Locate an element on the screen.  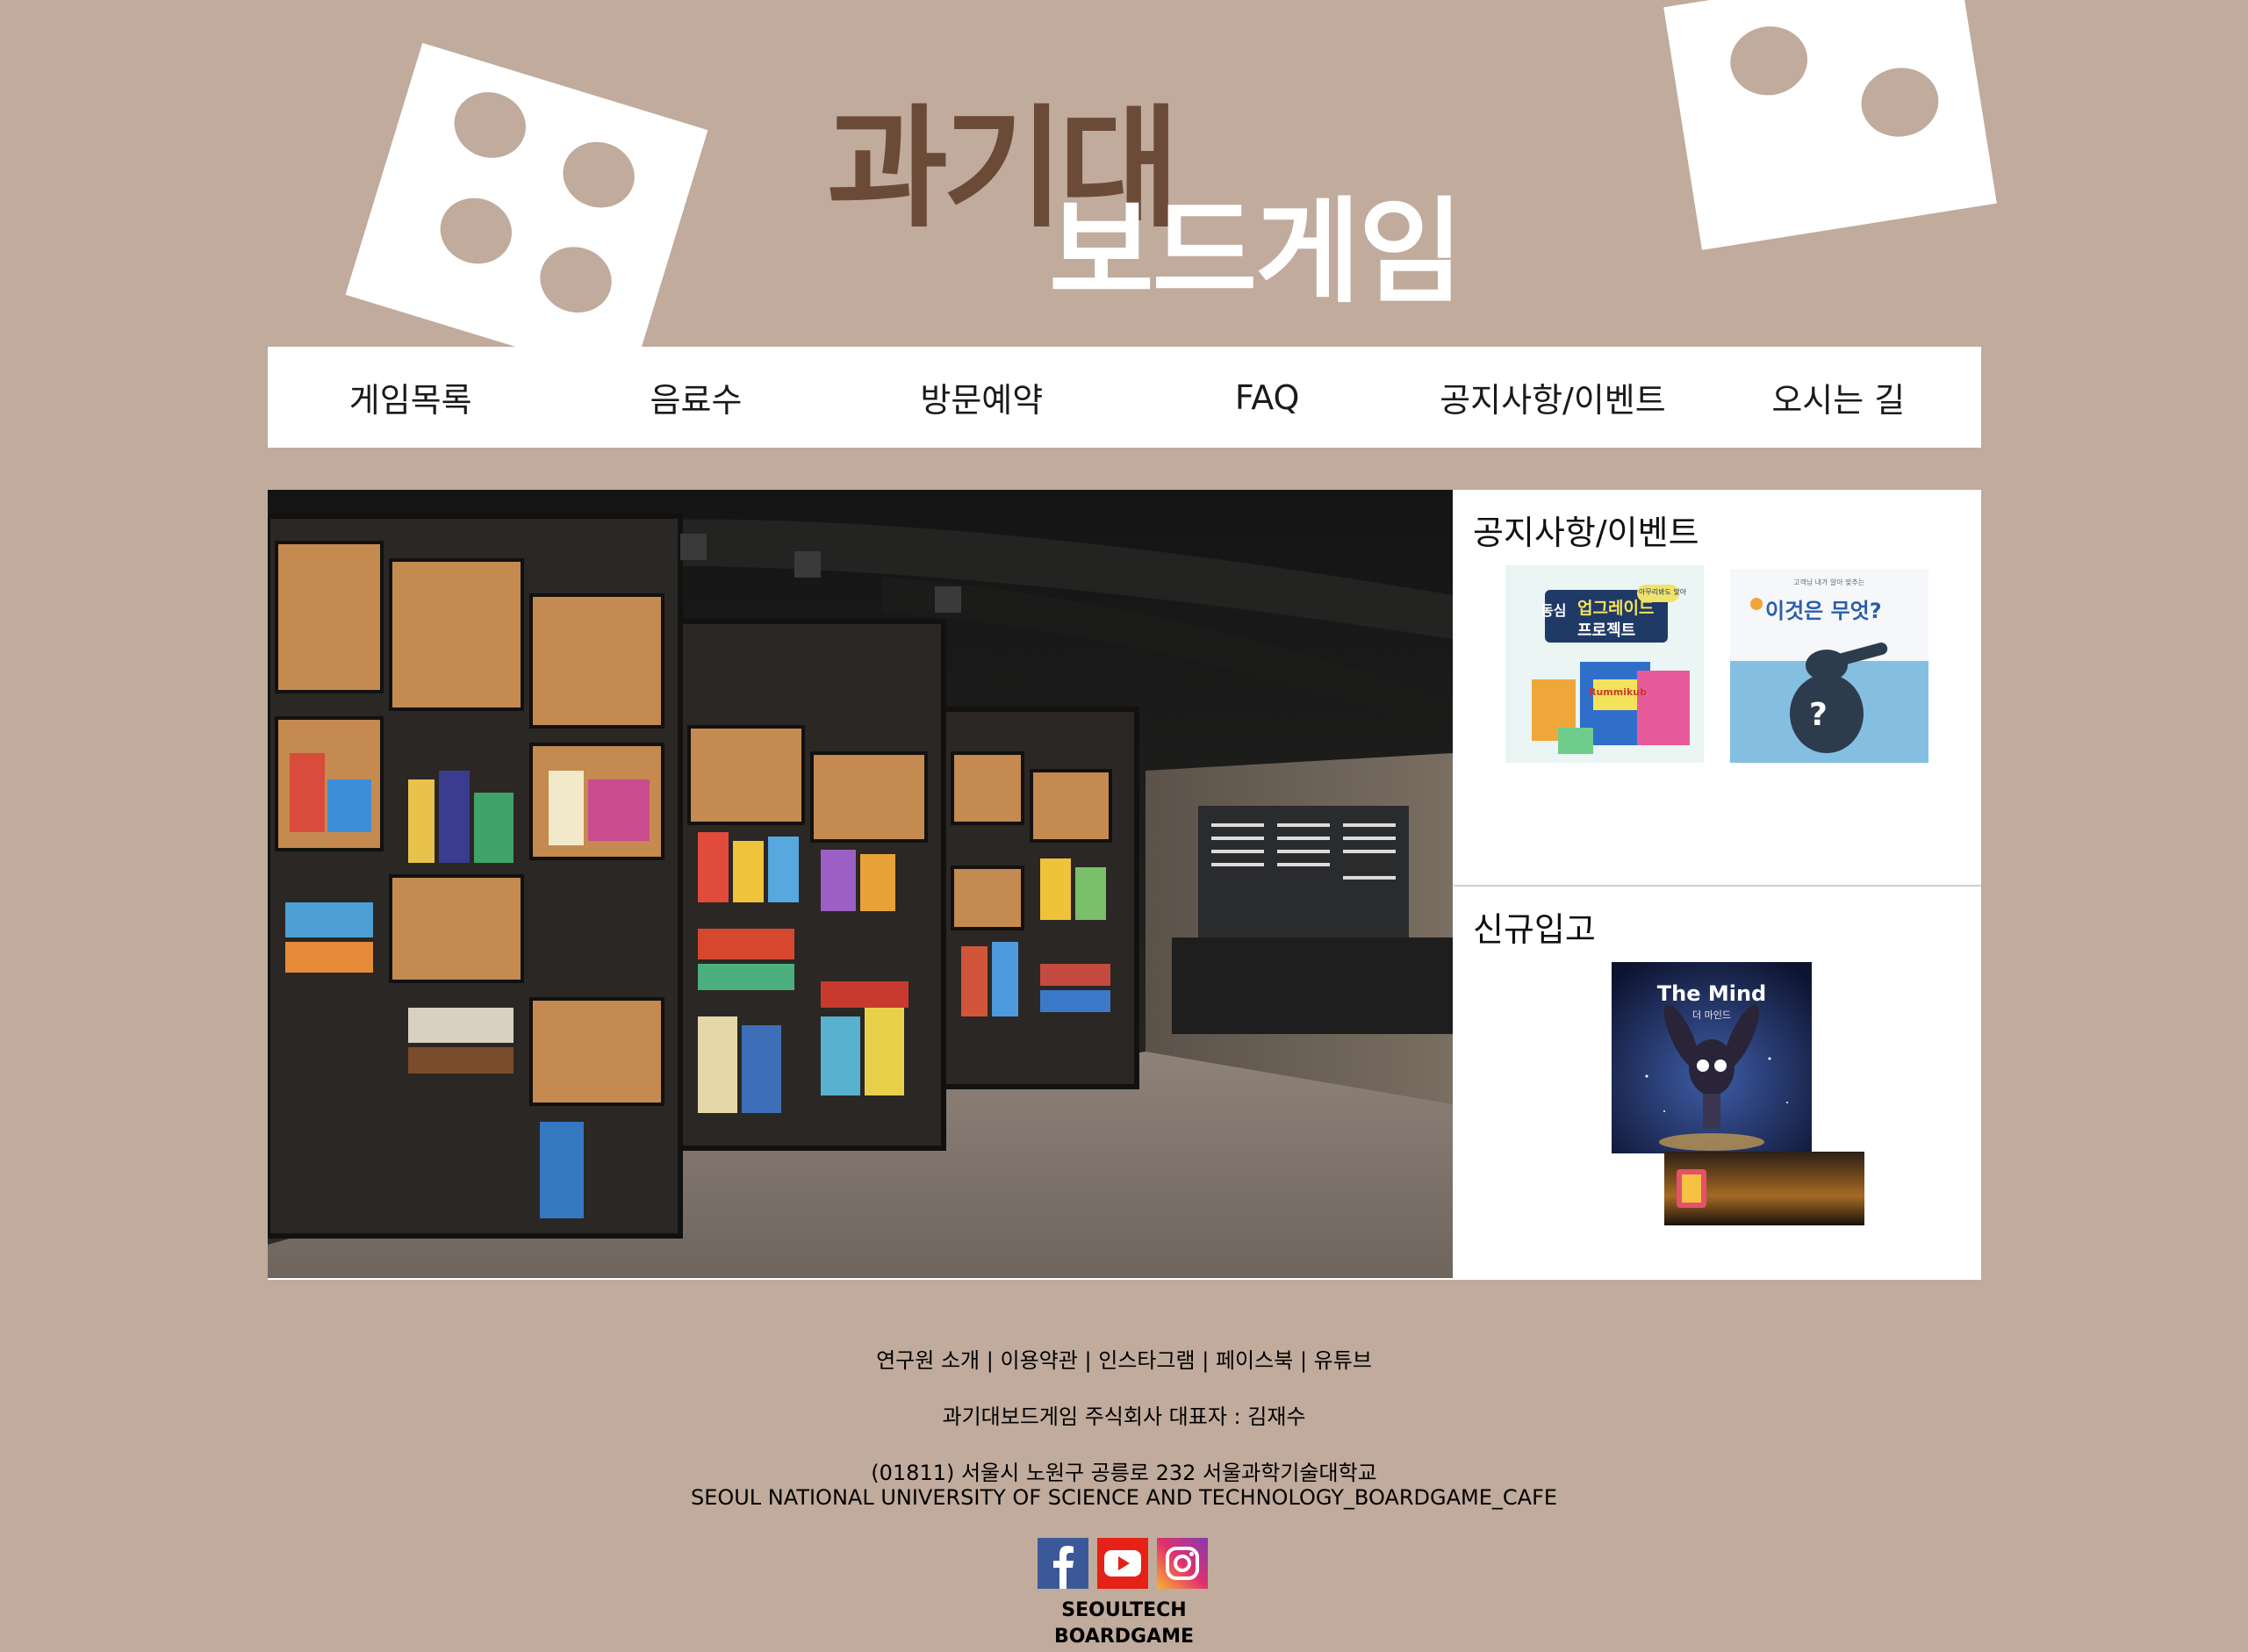
facebook-icon is located at coordinates (1063, 1563).